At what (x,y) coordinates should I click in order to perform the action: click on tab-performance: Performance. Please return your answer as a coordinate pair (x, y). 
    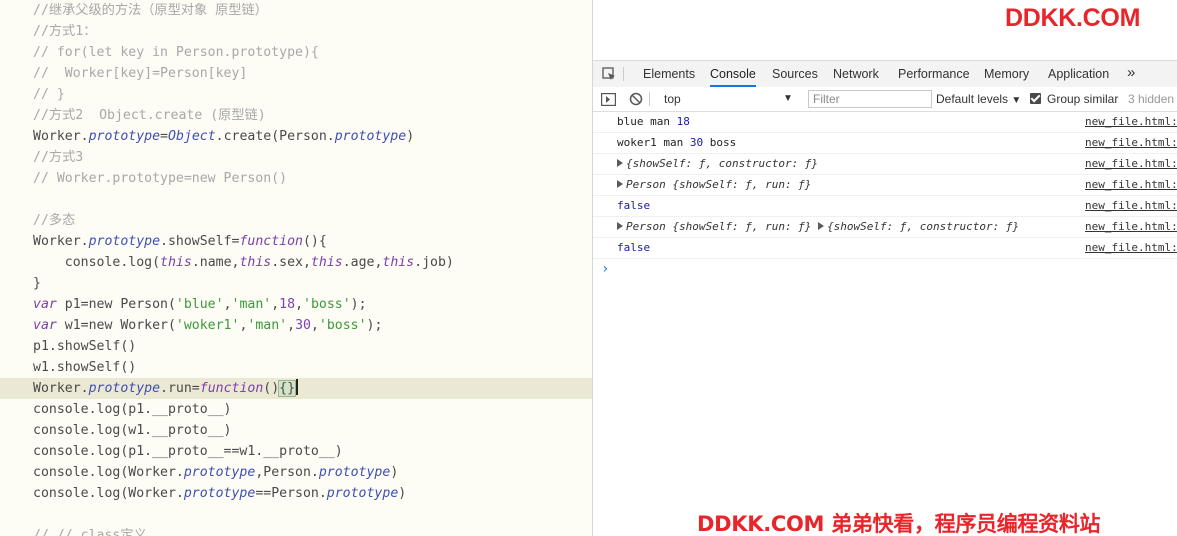
    Looking at the image, I should click on (934, 74).